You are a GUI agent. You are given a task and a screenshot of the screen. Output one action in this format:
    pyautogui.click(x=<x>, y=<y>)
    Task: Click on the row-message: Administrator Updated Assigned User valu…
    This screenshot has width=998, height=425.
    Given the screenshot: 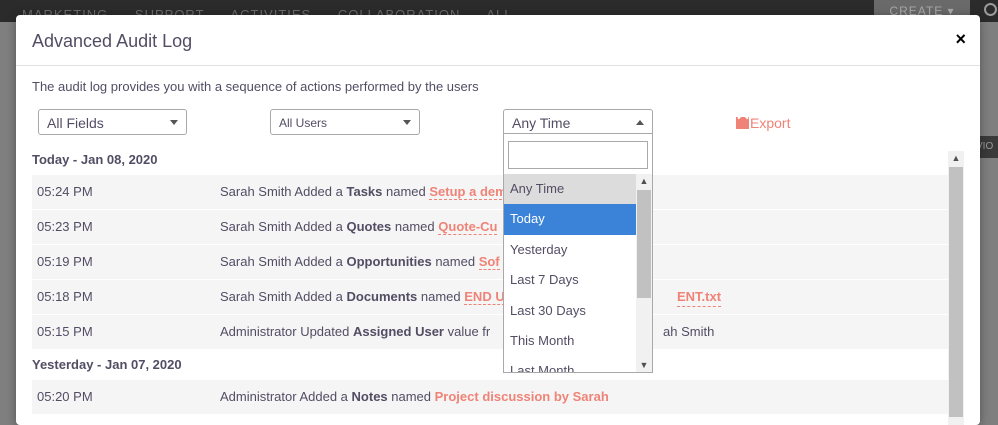 What is the action you would take?
    pyautogui.click(x=355, y=331)
    